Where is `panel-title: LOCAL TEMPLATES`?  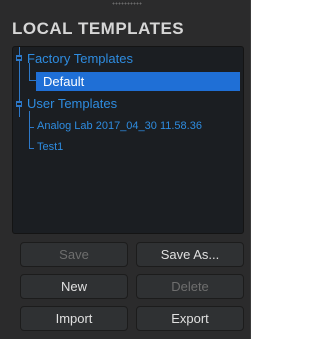 panel-title: LOCAL TEMPLATES is located at coordinates (98, 28).